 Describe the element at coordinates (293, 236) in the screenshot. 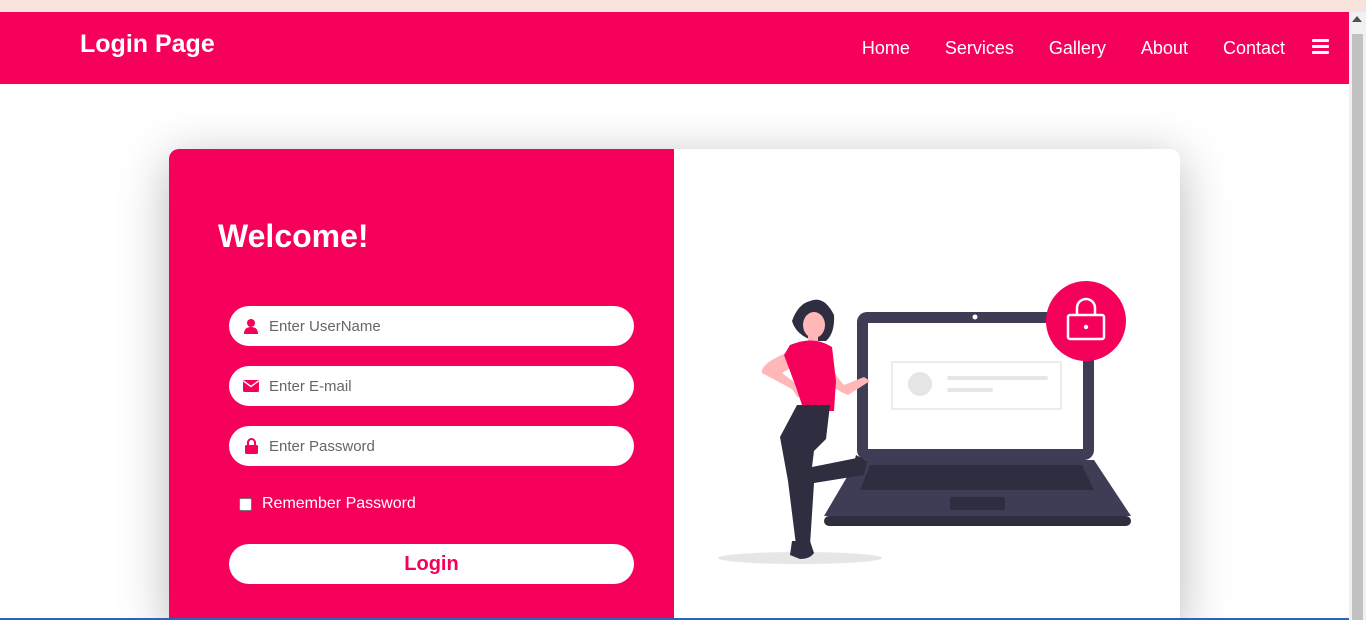

I see `welcome-heading: Welcome!` at that location.